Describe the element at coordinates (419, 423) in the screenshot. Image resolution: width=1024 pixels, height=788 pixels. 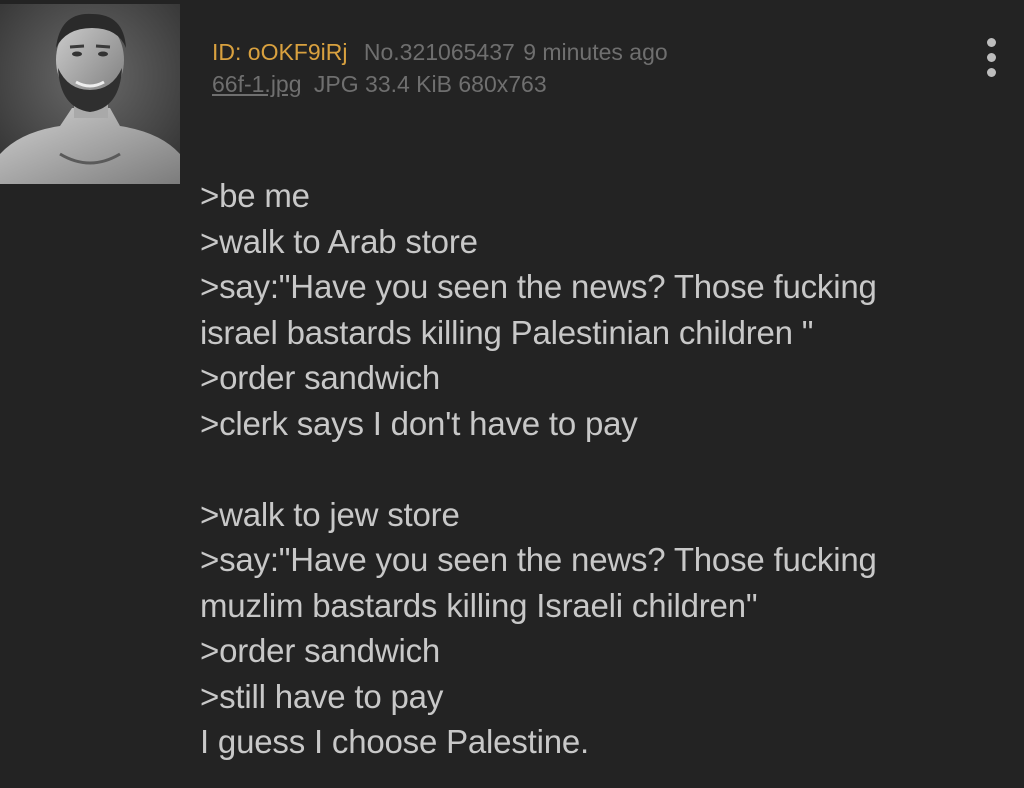
I see `post-line: >clerk says I don't have to pay` at that location.